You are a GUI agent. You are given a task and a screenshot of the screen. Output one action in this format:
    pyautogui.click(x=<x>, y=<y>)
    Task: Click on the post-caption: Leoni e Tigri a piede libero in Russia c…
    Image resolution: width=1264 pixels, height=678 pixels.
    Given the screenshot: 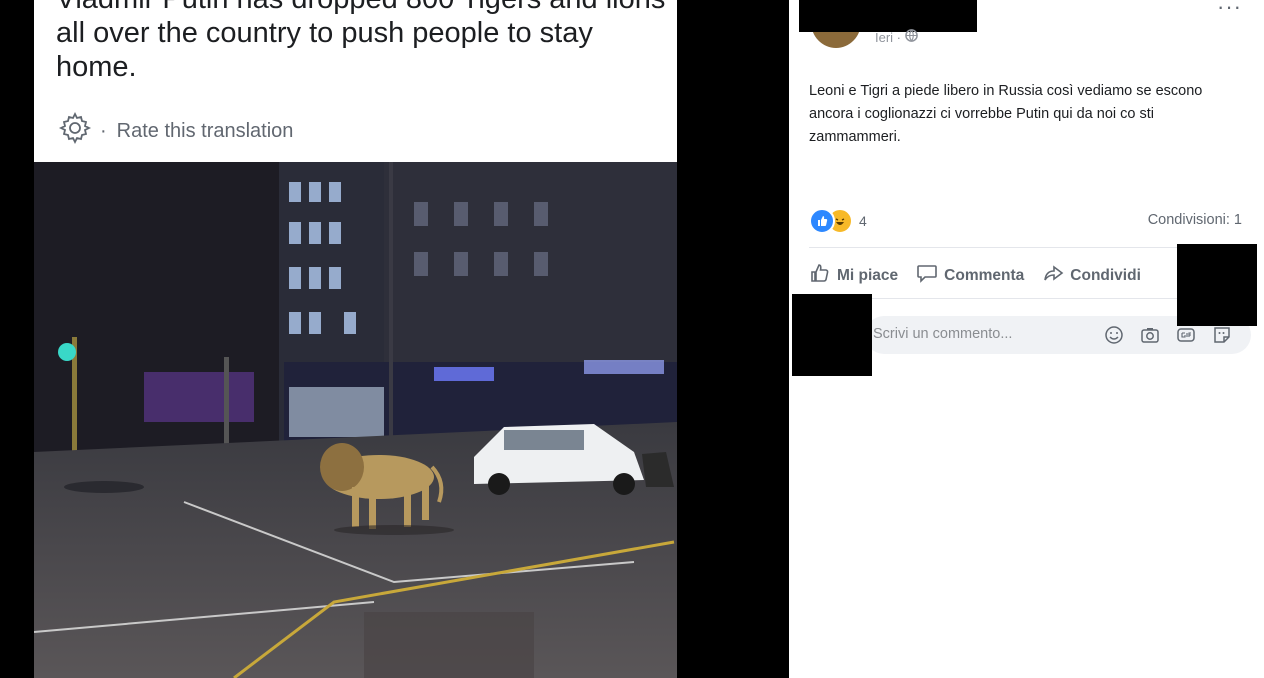 What is the action you would take?
    pyautogui.click(x=1006, y=114)
    